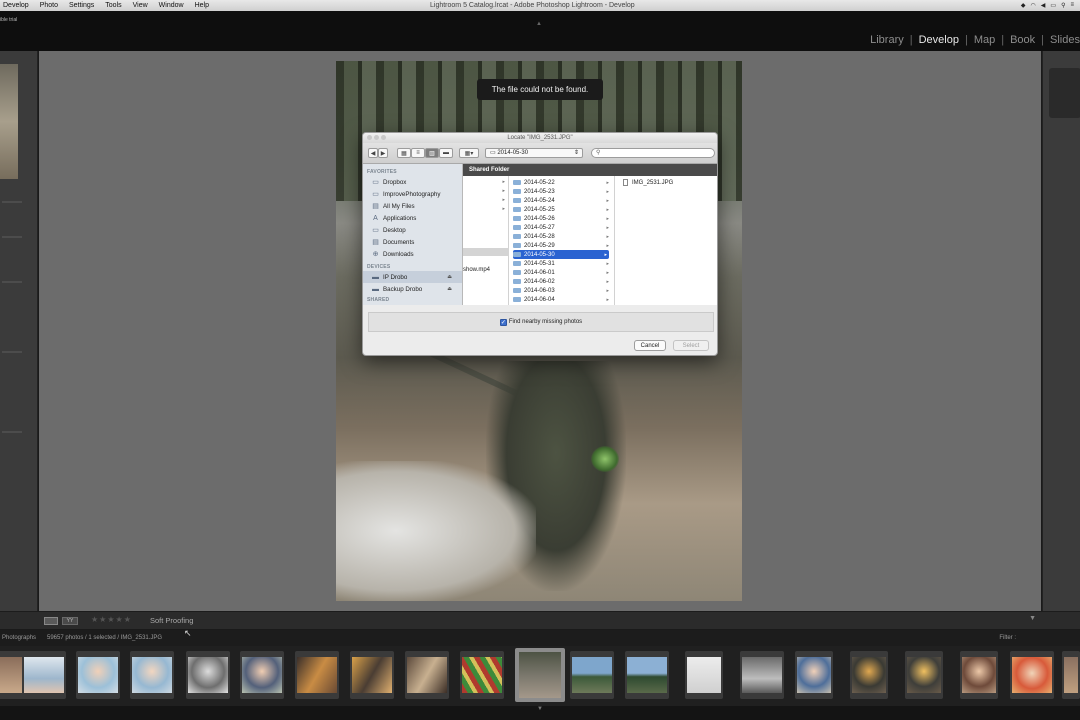 This screenshot has height=720, width=1080. What do you see at coordinates (70, 621) in the screenshot?
I see `before-after-button: YY` at bounding box center [70, 621].